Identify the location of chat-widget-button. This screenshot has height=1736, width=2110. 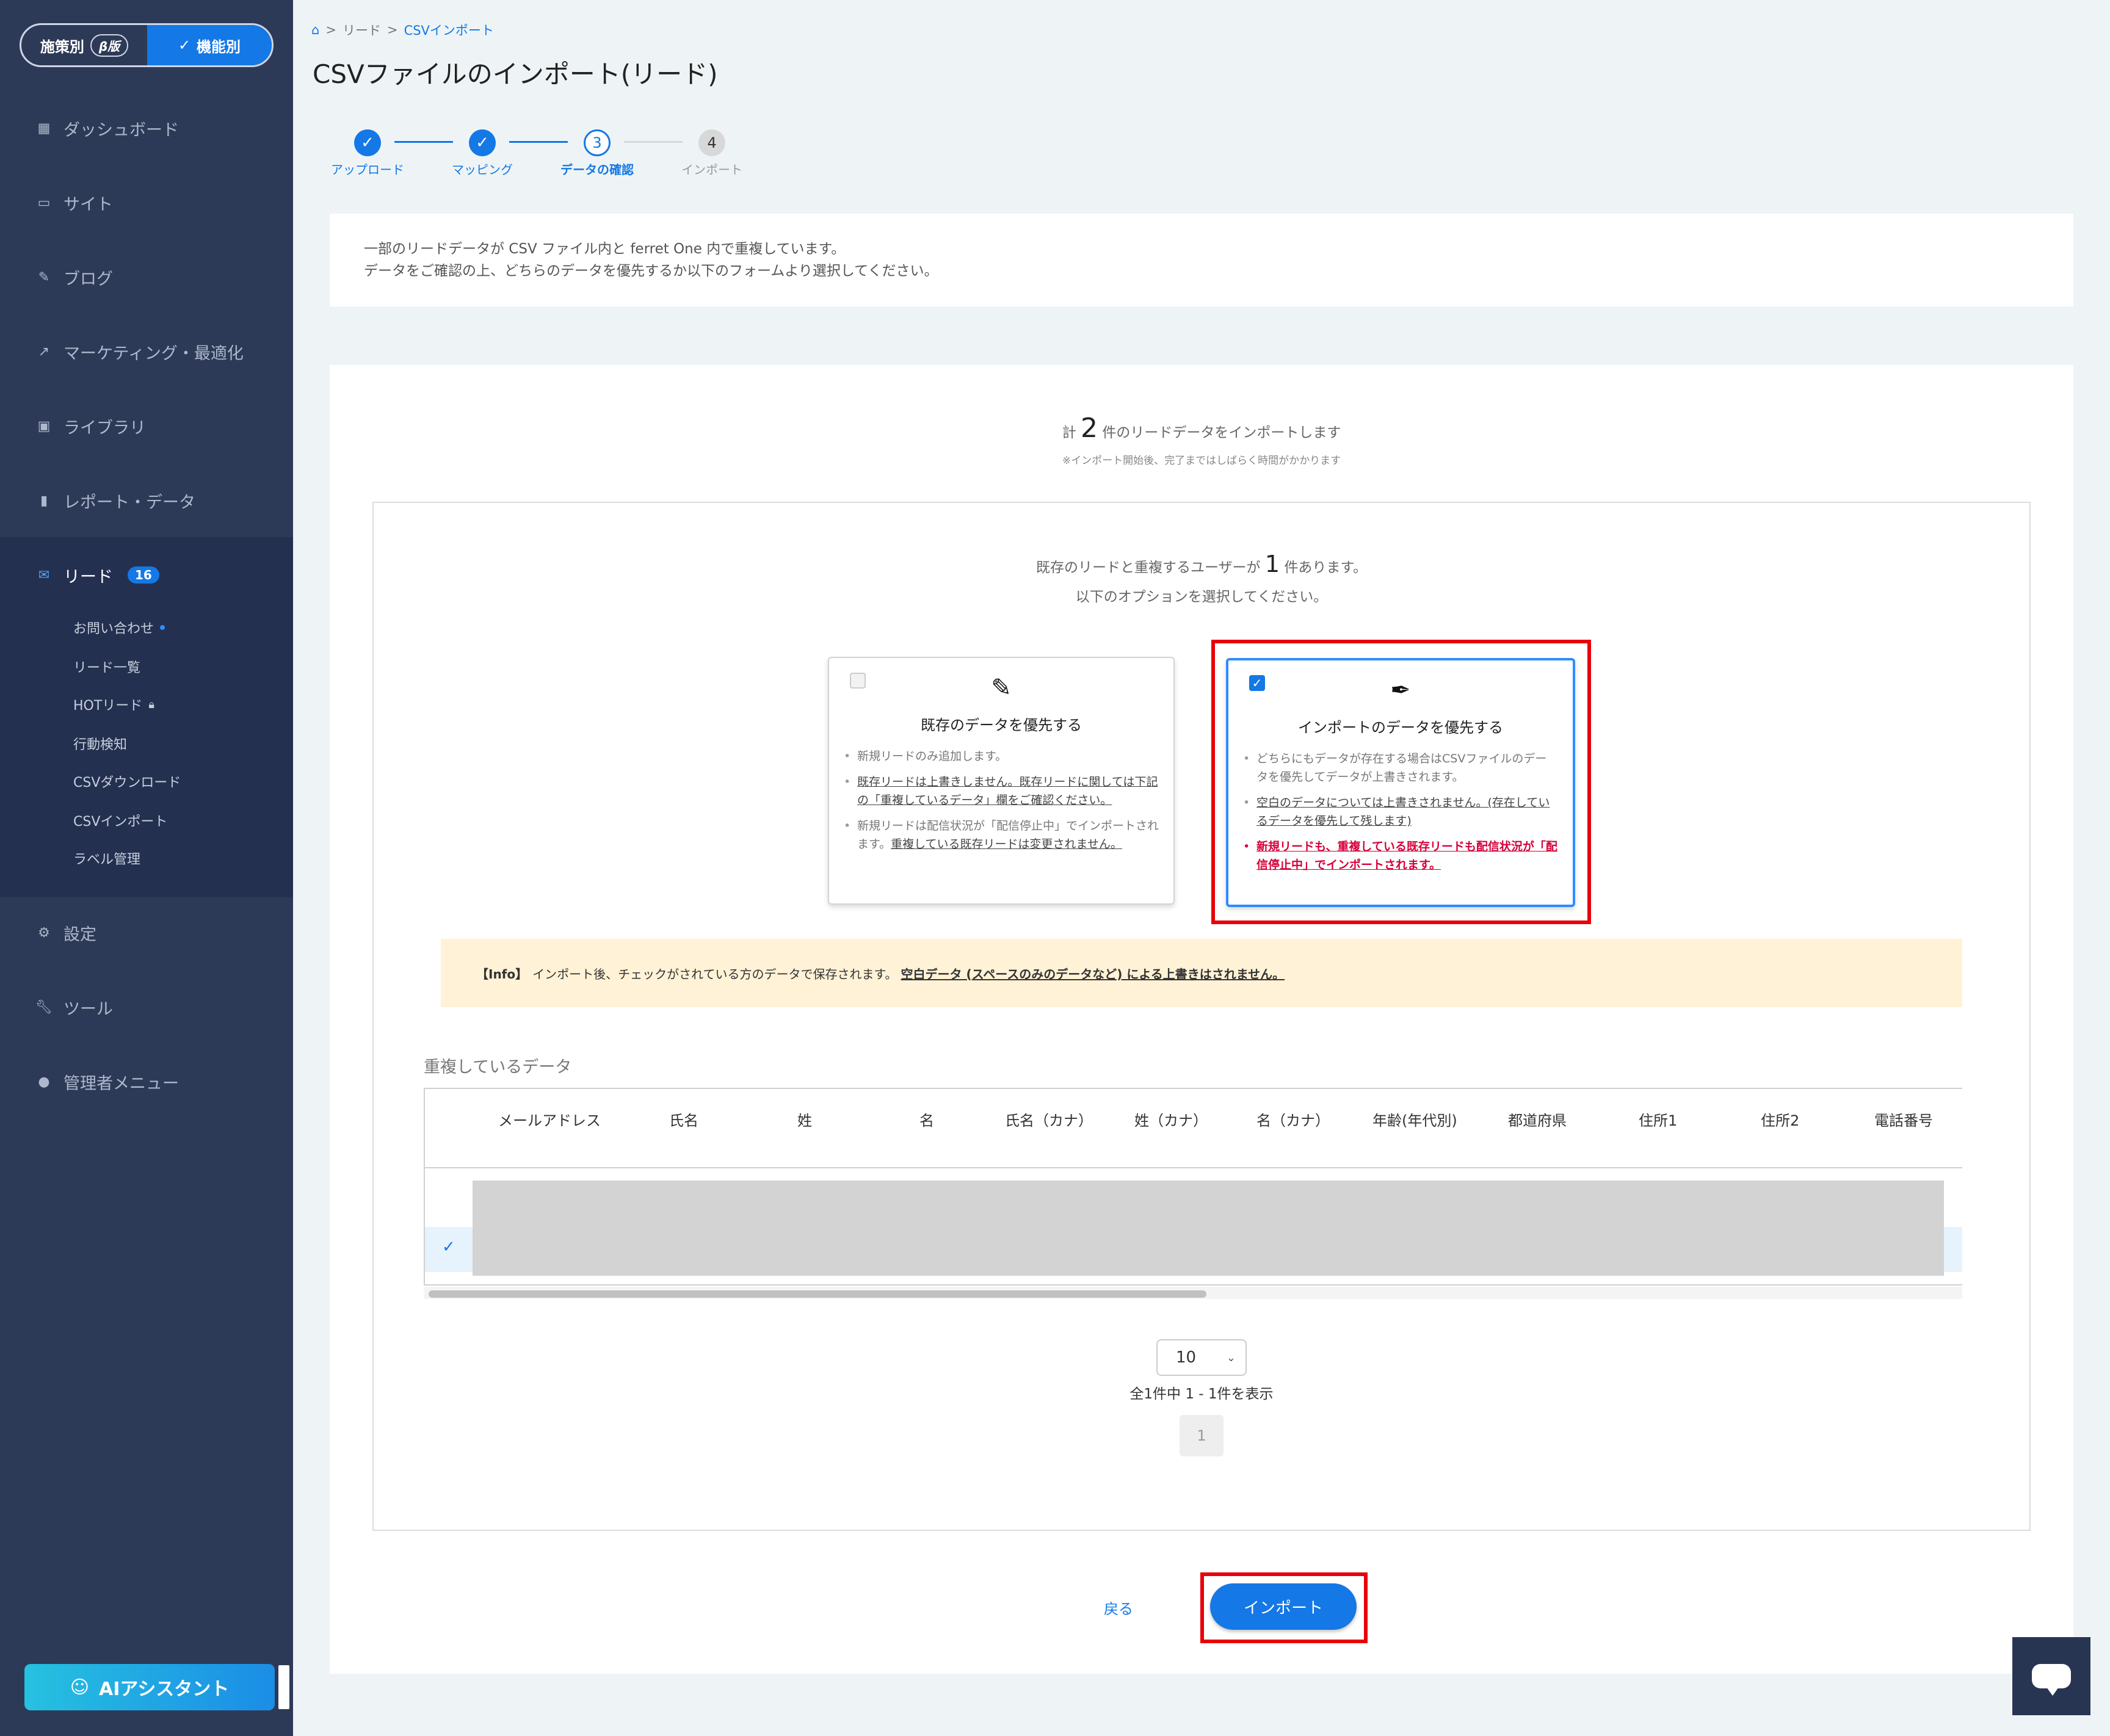
(2051, 1676).